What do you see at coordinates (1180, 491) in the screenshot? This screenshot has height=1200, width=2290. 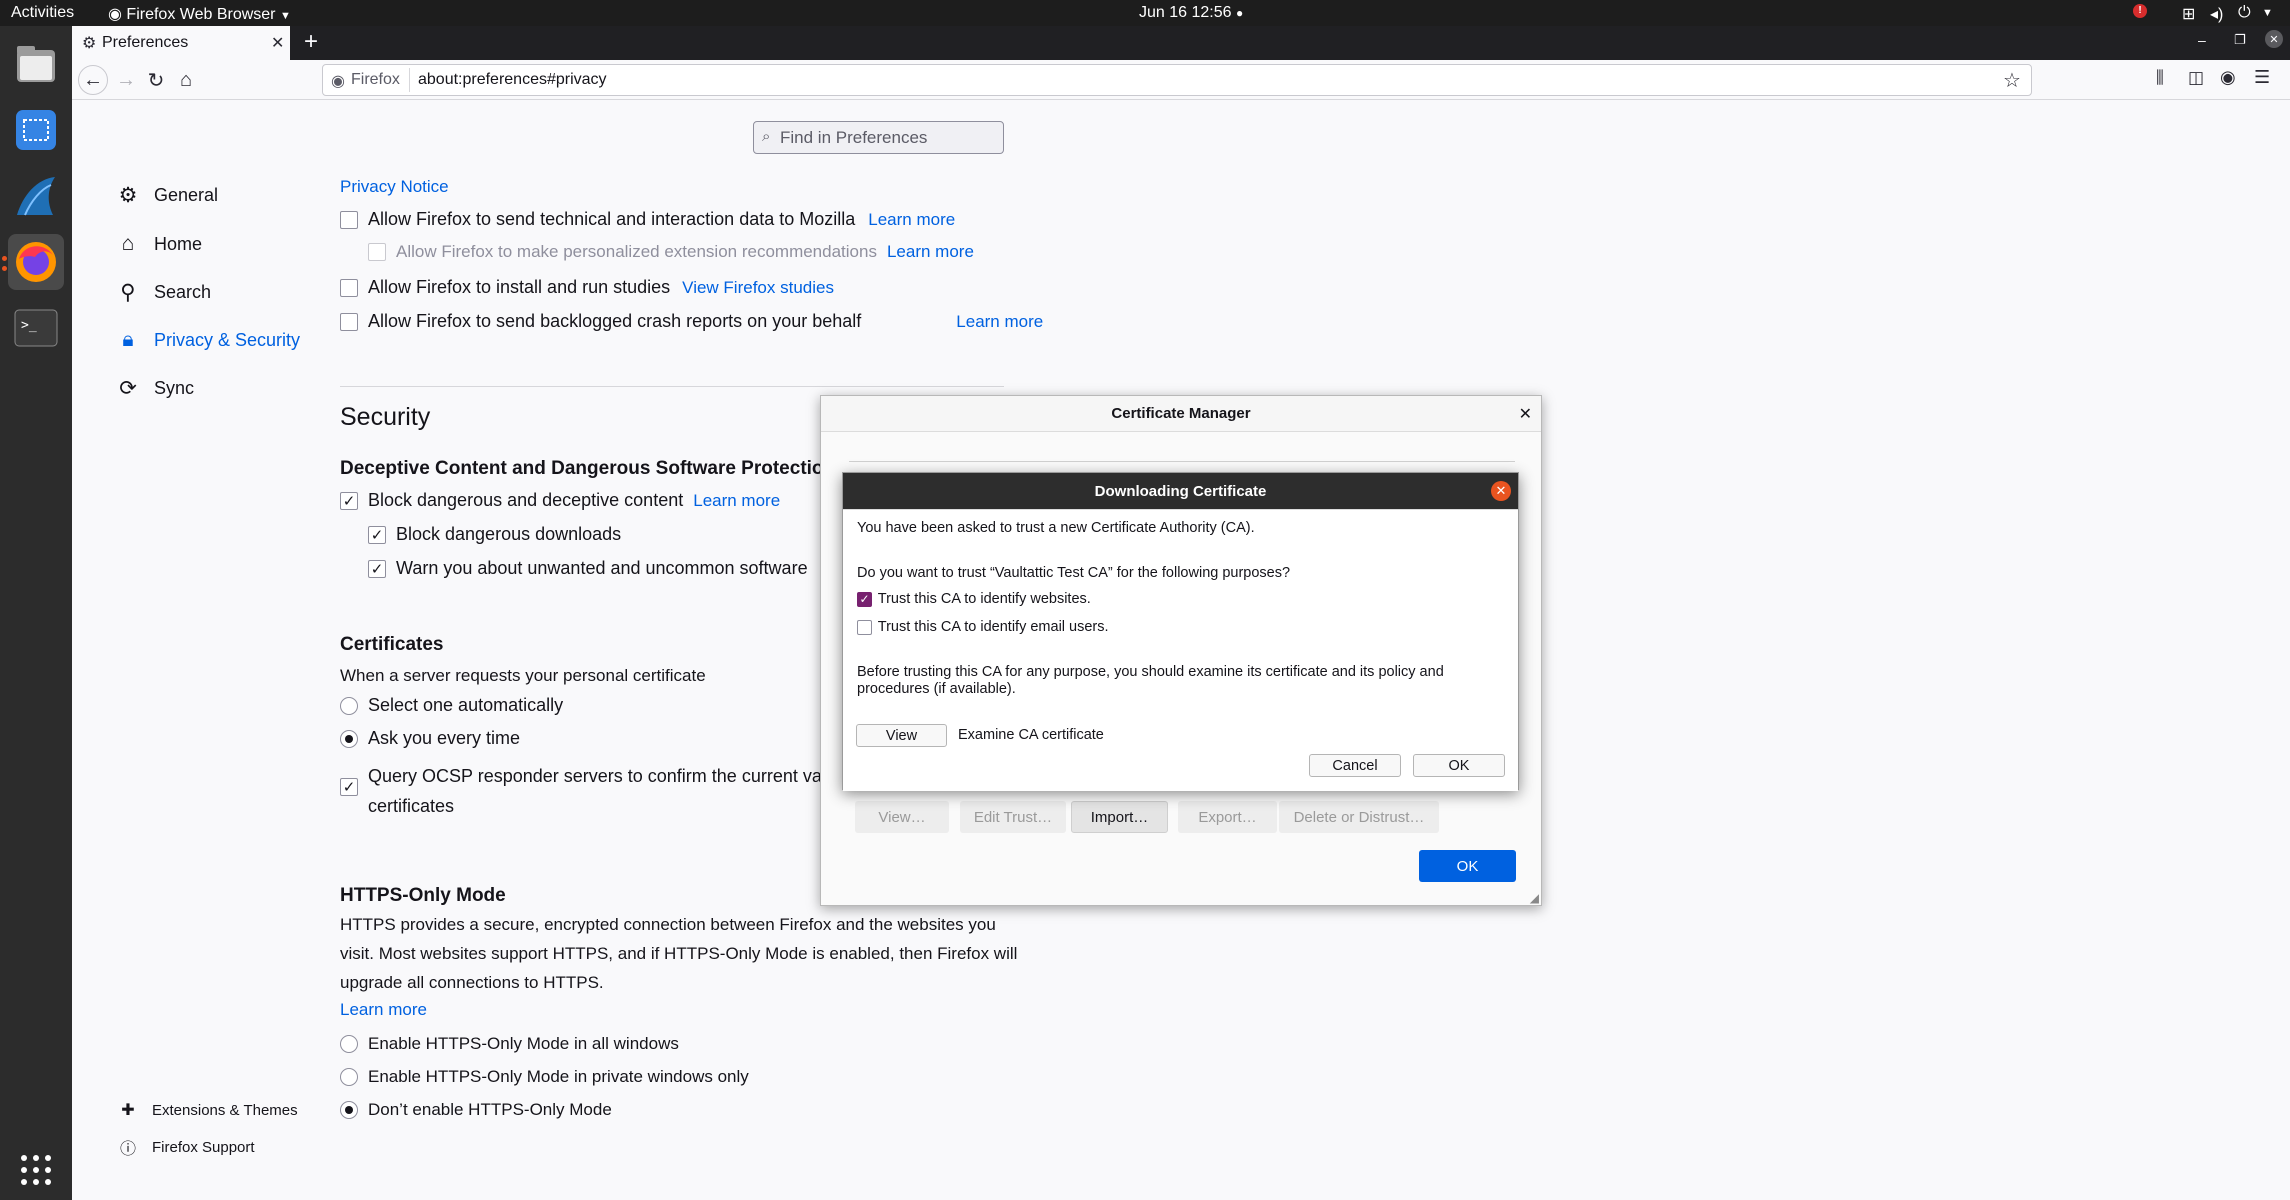 I see `downloading-certificate-title: Downloading Certificate` at bounding box center [1180, 491].